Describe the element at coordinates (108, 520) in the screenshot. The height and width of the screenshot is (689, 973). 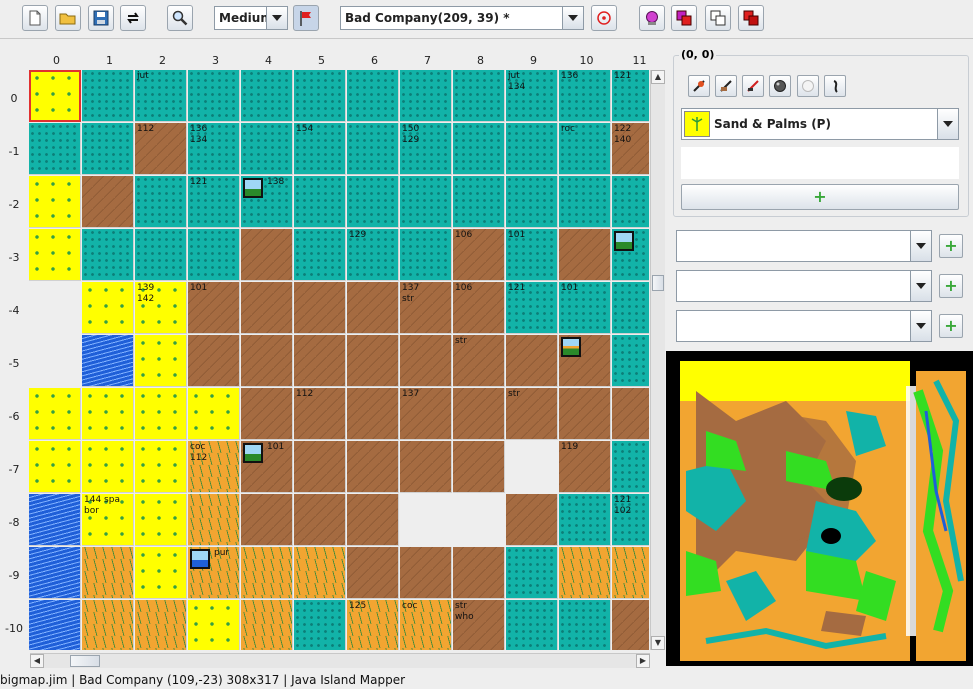
I see `map-tile-sand: 144 spa bor` at that location.